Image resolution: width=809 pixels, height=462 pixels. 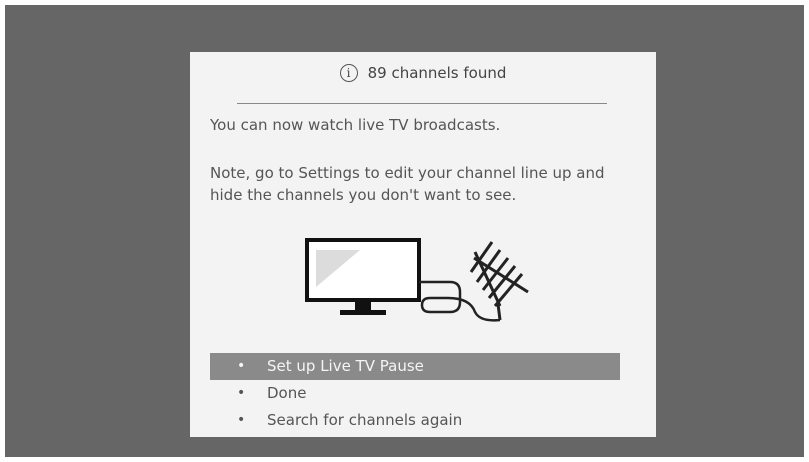 I want to click on menu-item-done: • Done, so click(x=415, y=393).